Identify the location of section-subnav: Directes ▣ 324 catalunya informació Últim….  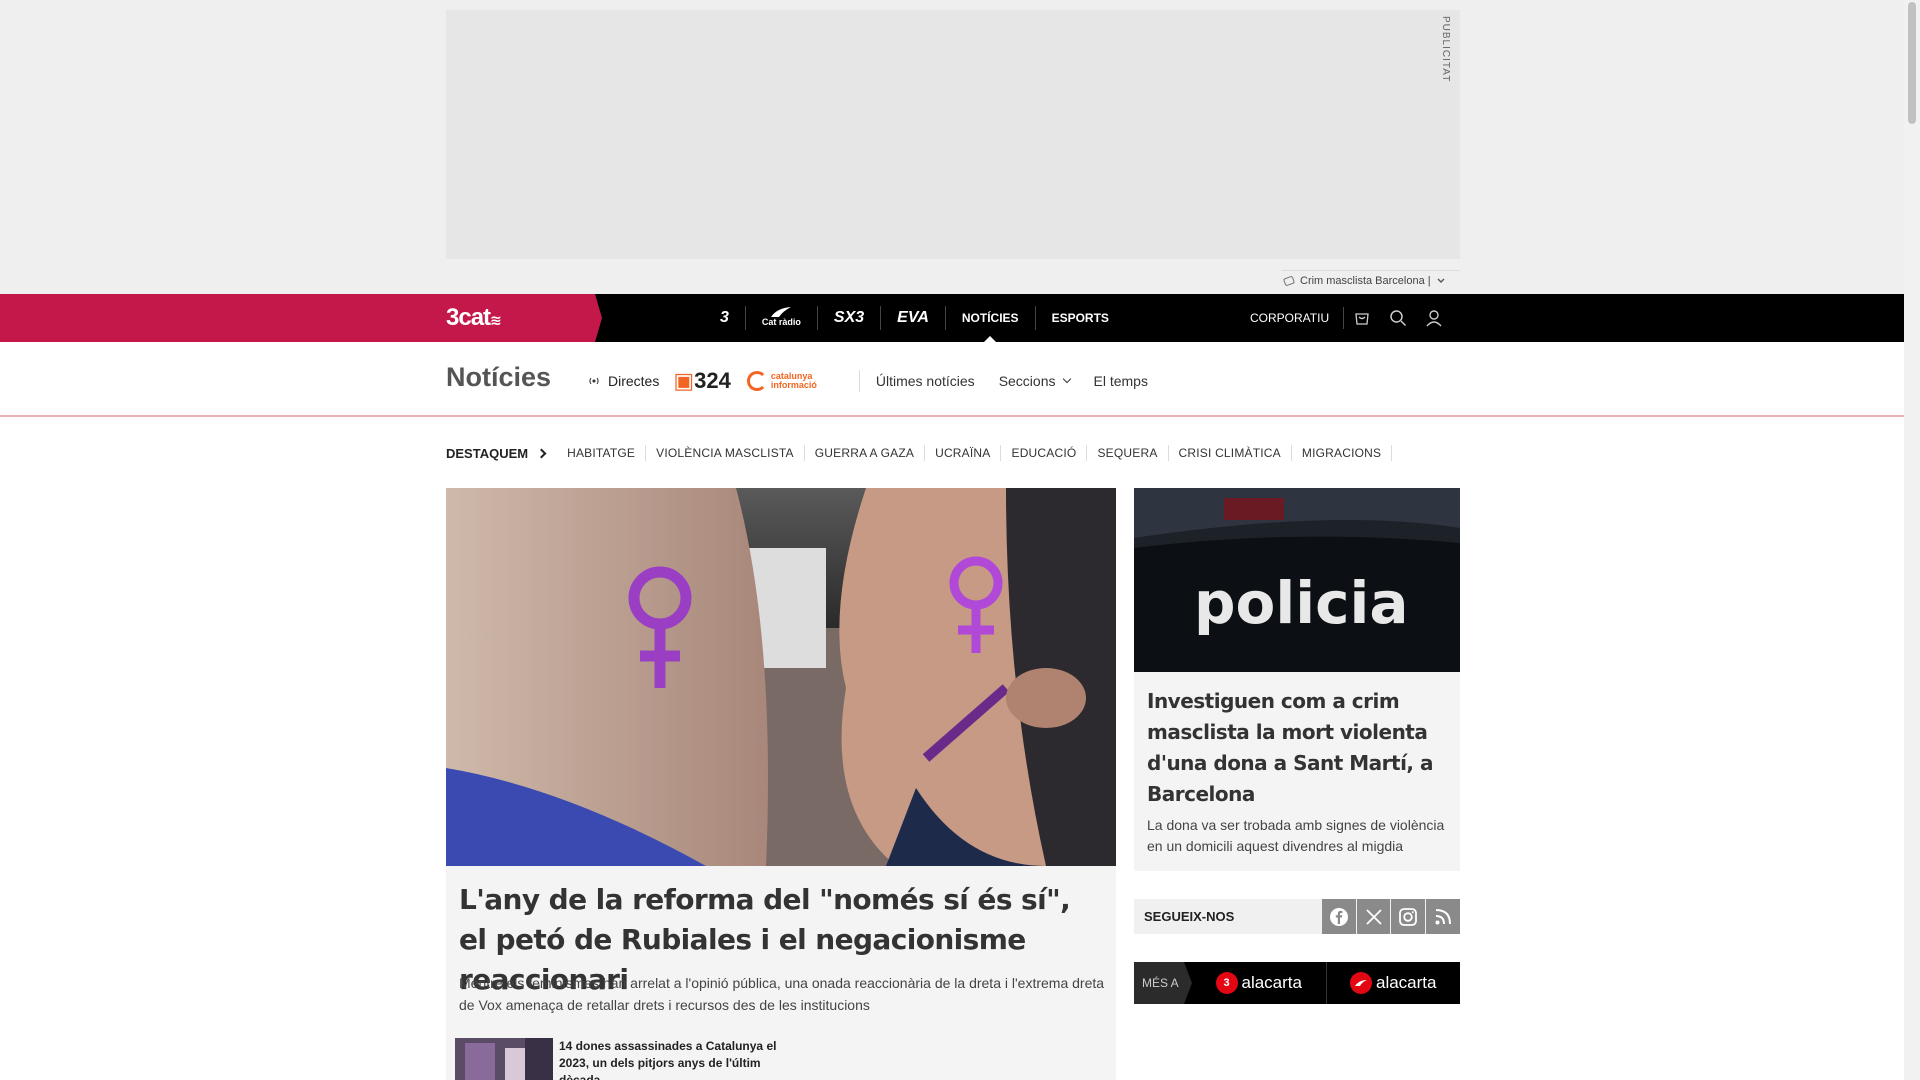
(880, 381).